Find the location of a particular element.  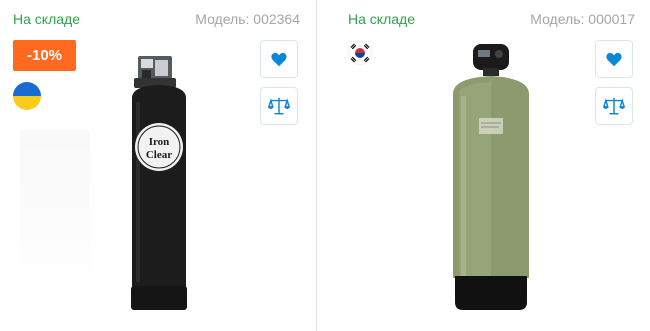

model-number: Модель: 000017 is located at coordinates (582, 19).